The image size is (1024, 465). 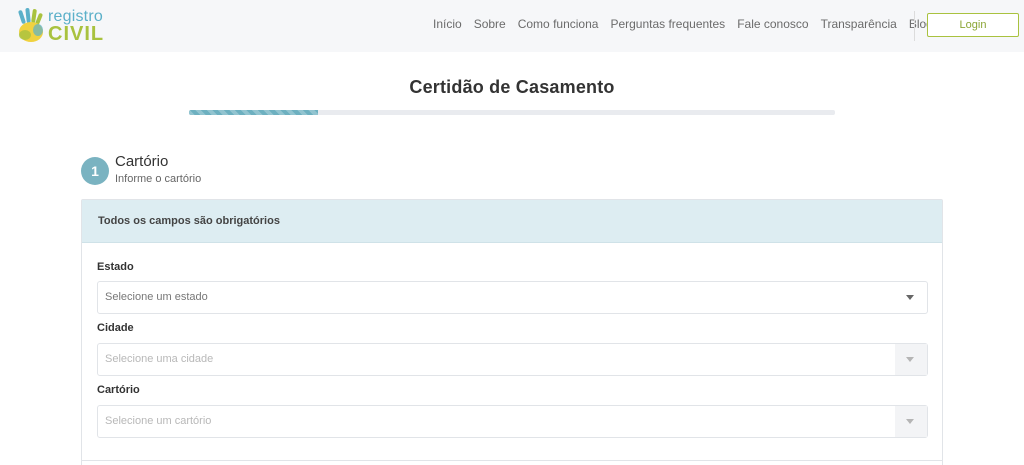 I want to click on estado-select: Selecione um estado, so click(x=512, y=297).